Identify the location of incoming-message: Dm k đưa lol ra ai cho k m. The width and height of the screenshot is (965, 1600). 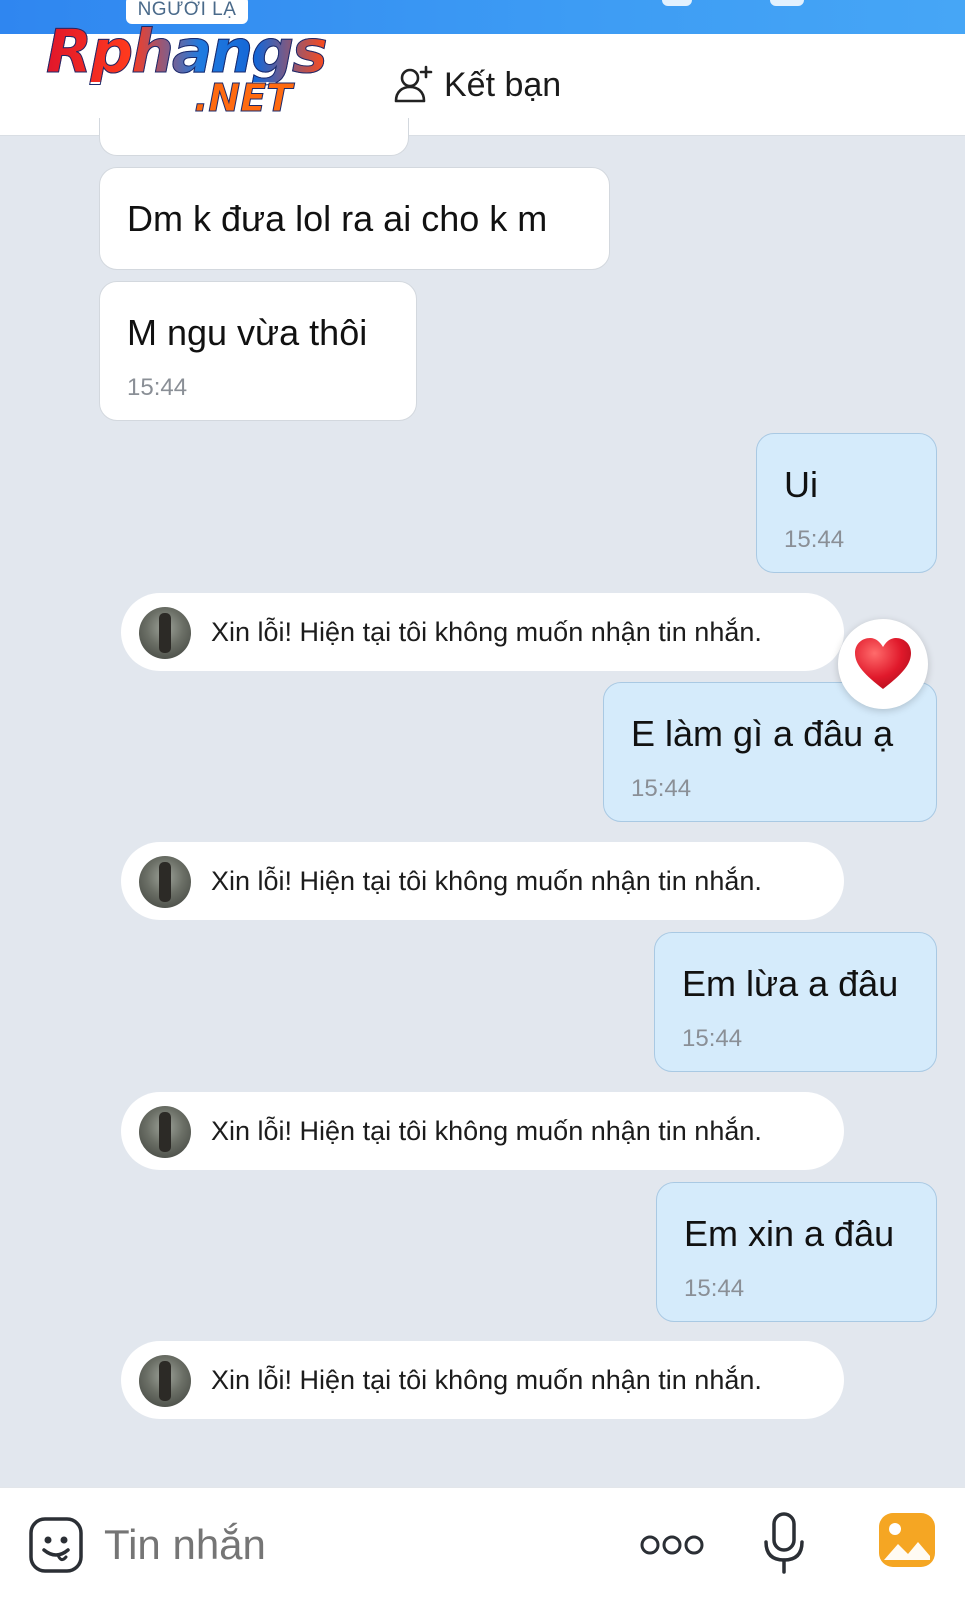
(354, 218).